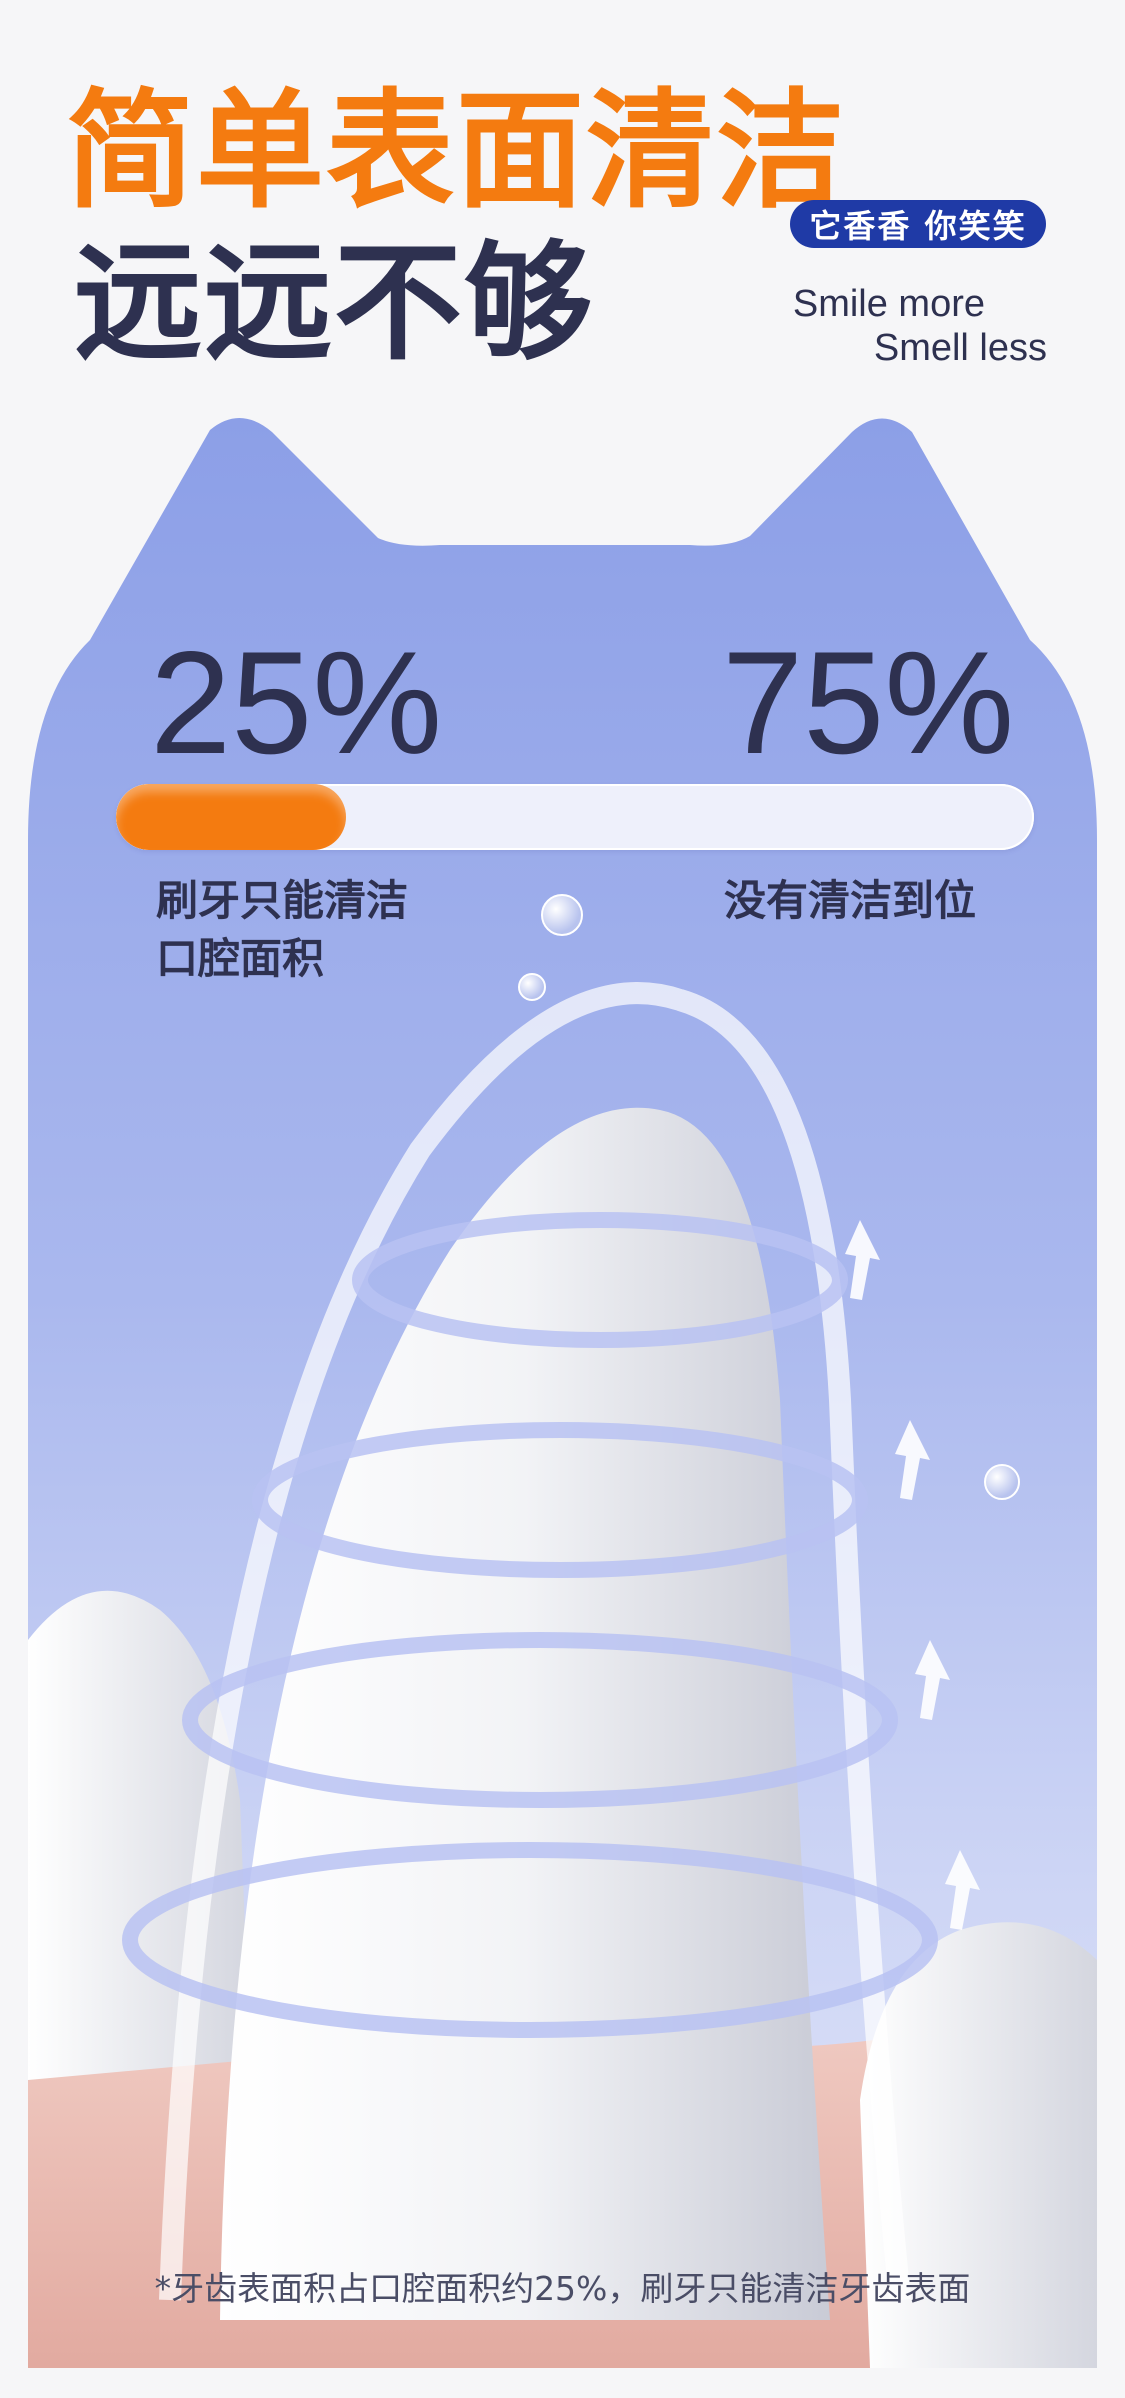 This screenshot has height=2398, width=1125. I want to click on right-percentage: 75%, so click(868, 702).